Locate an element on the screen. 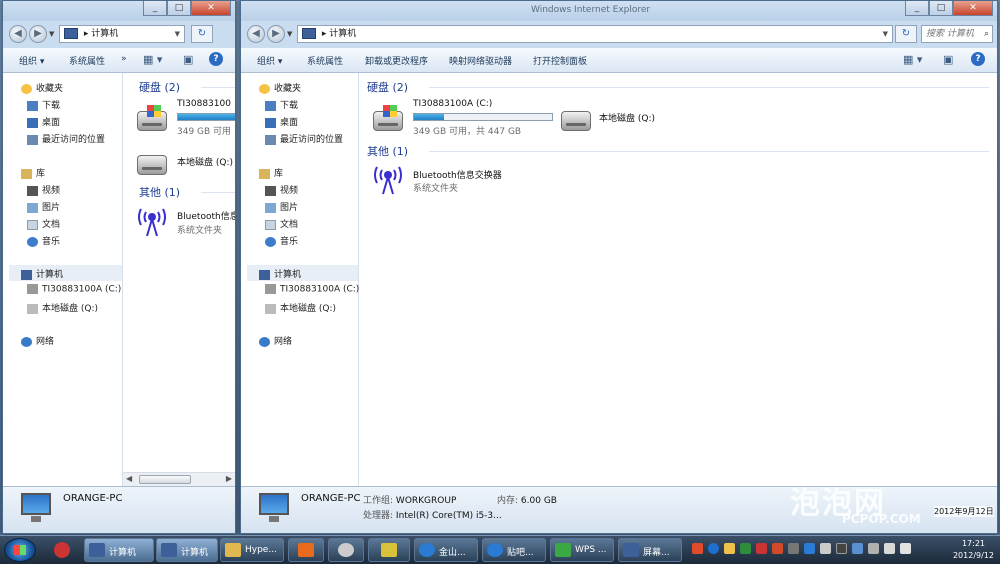 This screenshot has width=1000, height=564. horizontal-scrollbar: ◀ ▶ is located at coordinates (179, 479).